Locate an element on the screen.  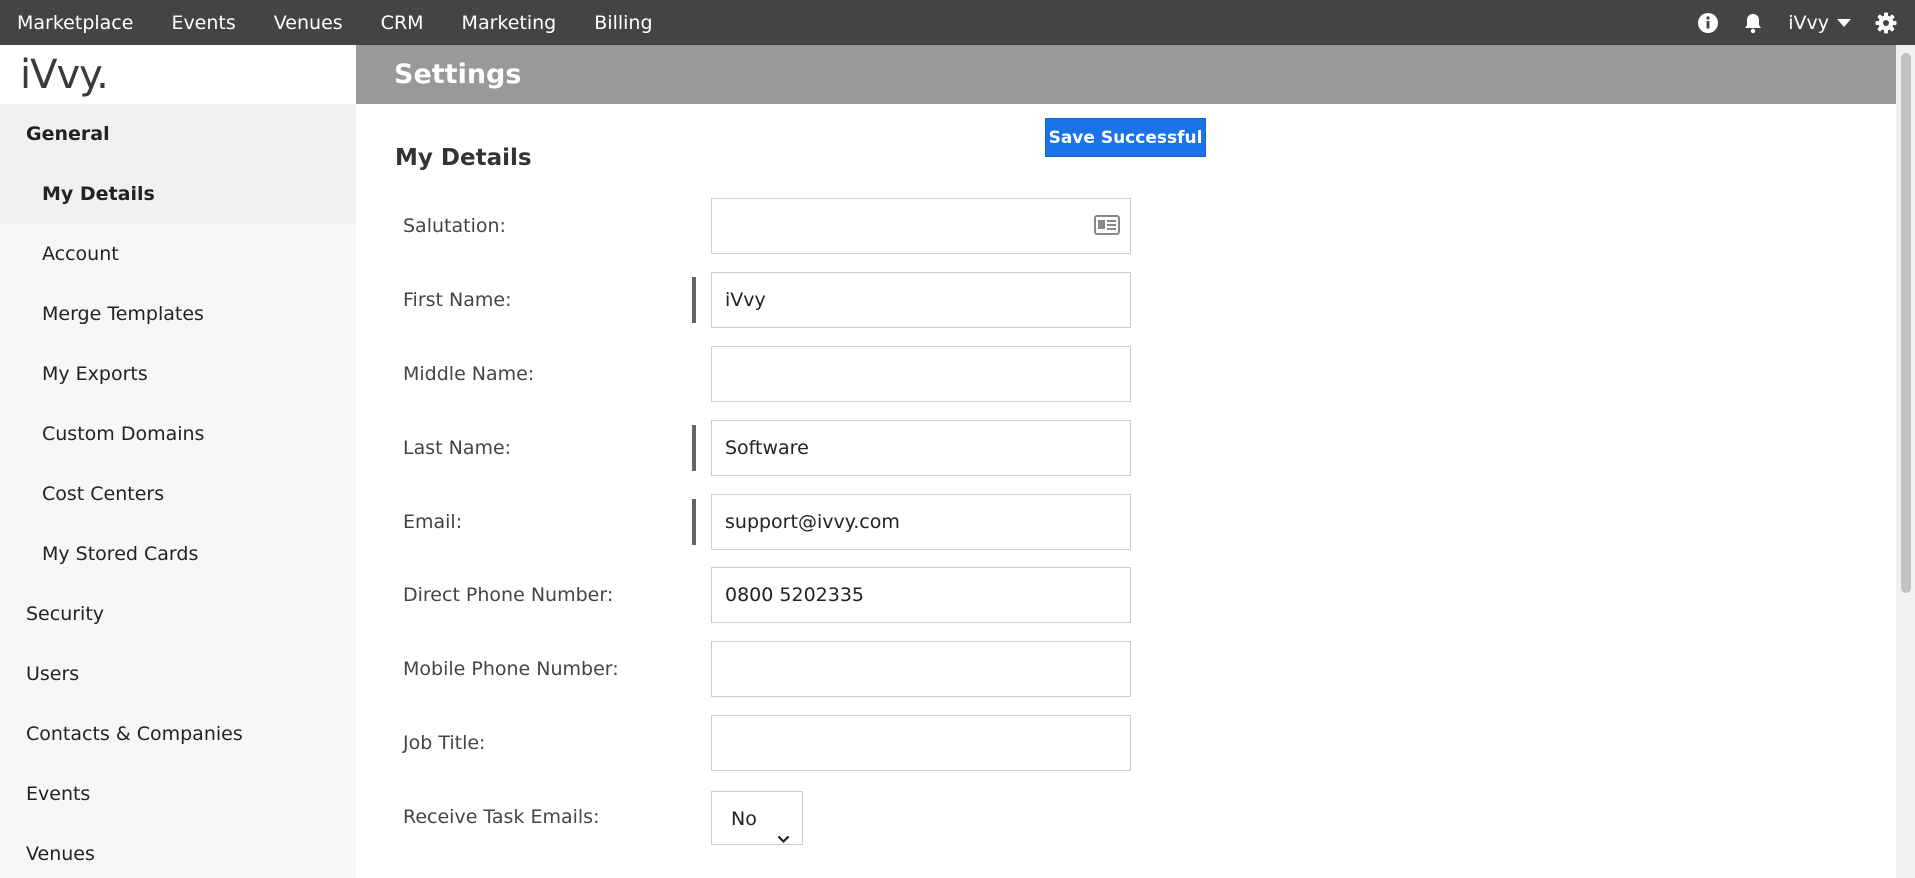
form-row-job-title: Job Title: is located at coordinates (768, 743).